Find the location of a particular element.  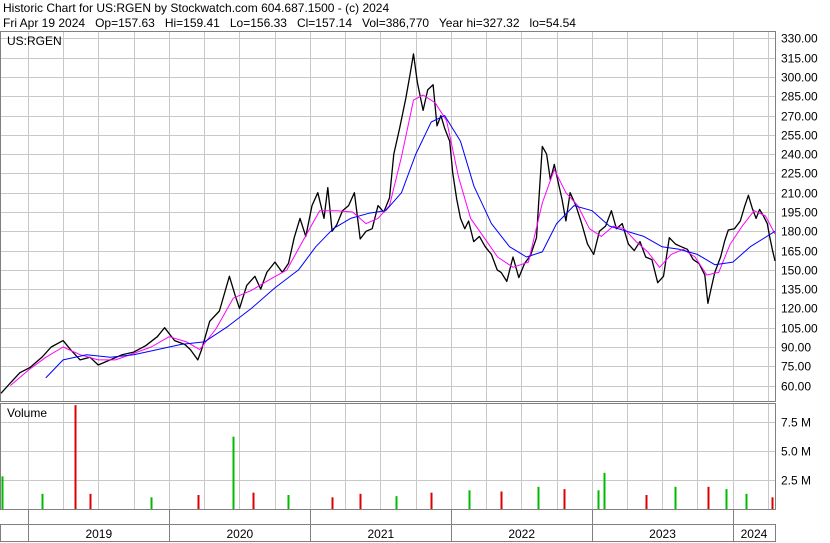

price-tick-label: 150.00 is located at coordinates (799, 271).